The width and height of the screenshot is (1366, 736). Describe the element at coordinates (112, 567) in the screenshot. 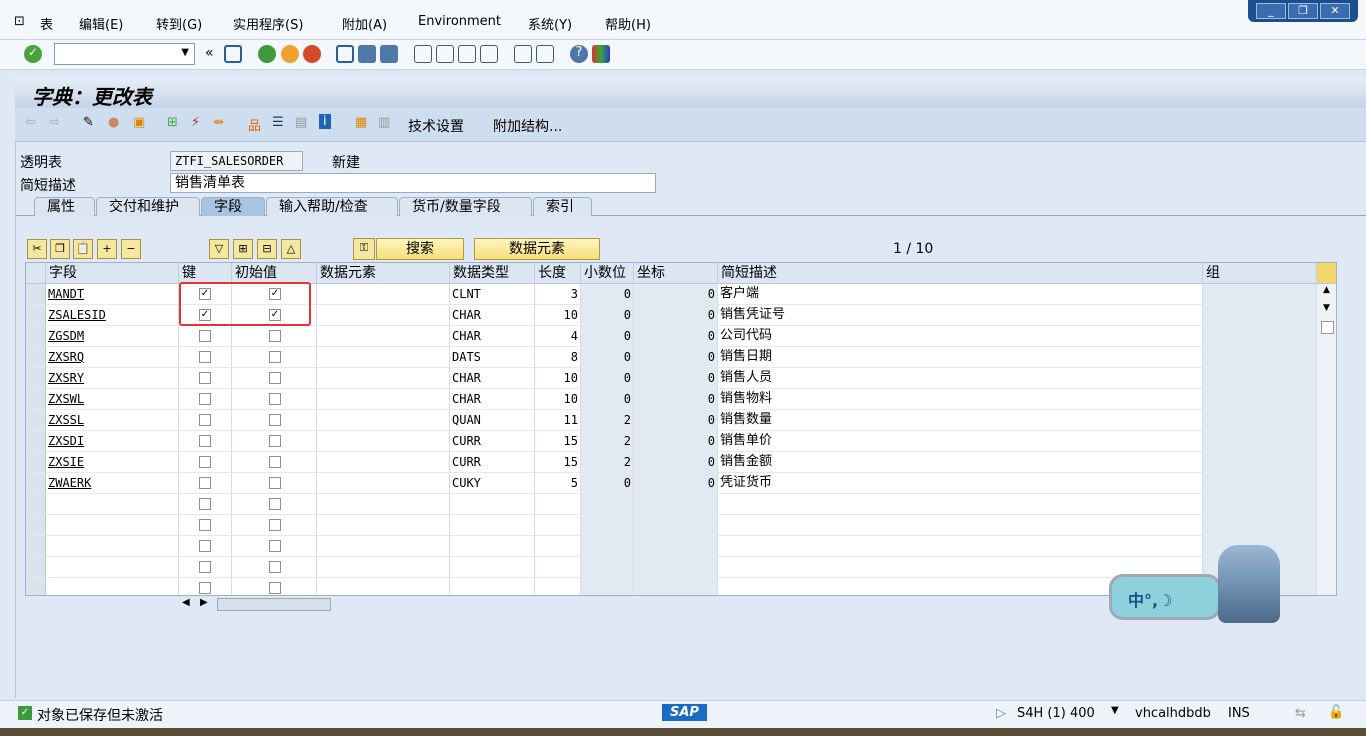

I see `cell-字段` at that location.